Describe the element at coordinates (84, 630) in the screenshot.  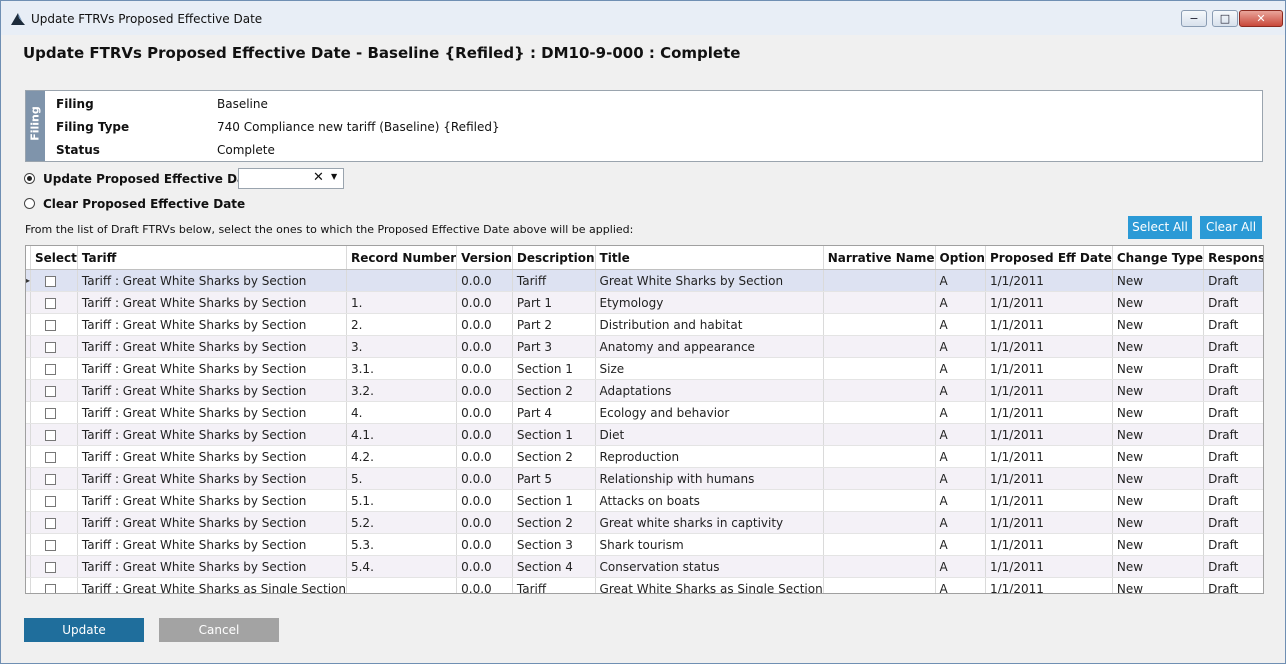
I see `update-button: Update` at that location.